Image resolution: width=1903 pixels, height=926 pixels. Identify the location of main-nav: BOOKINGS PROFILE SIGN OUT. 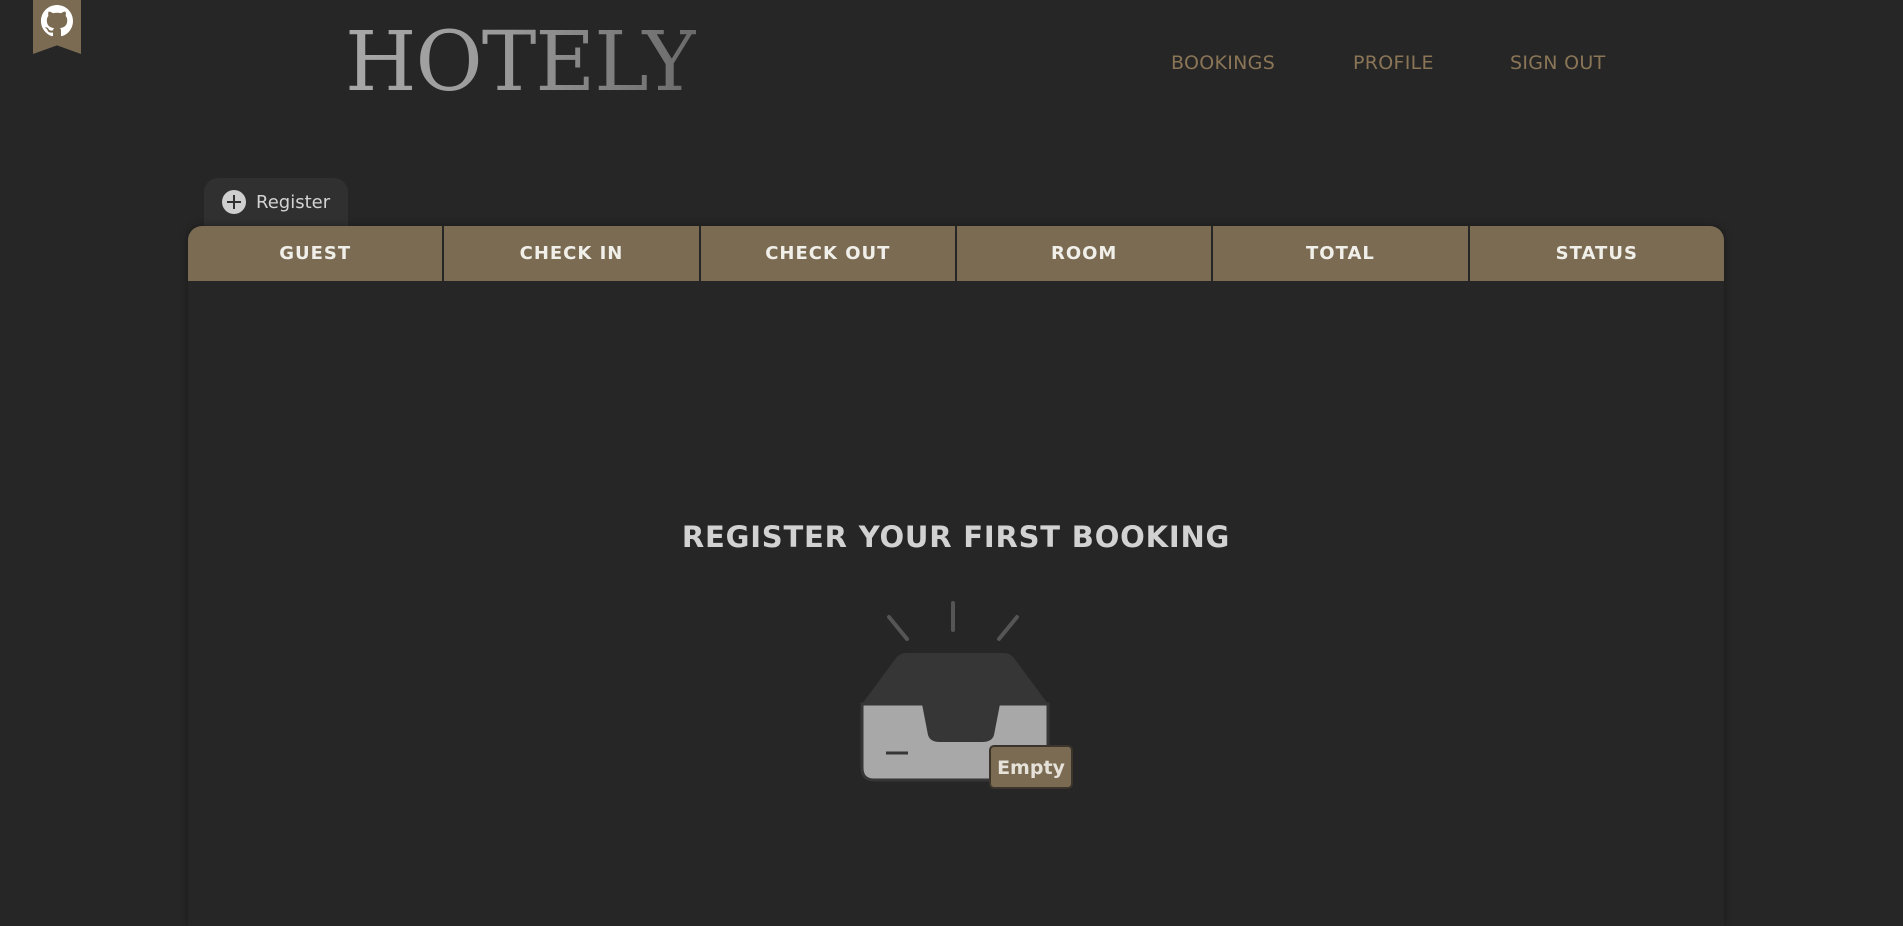
(951, 67).